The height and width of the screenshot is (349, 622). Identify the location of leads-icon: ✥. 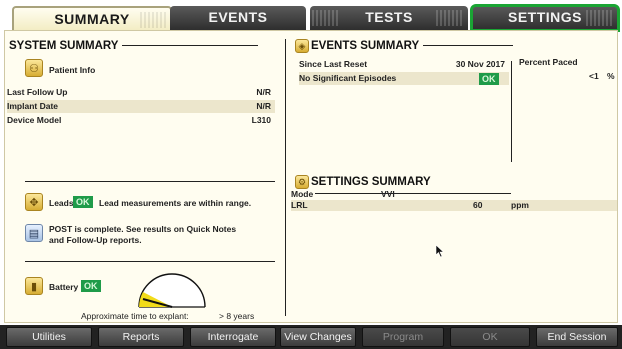
(34, 202).